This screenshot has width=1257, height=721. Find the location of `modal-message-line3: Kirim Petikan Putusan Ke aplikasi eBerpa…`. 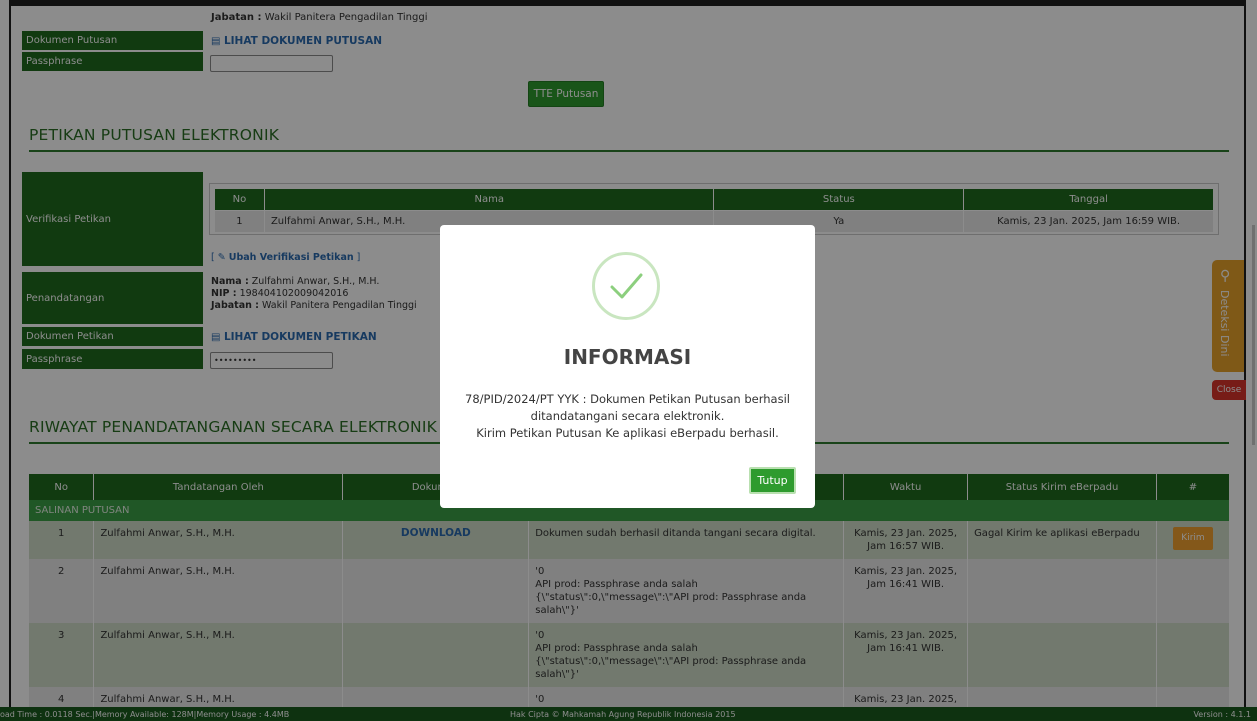

modal-message-line3: Kirim Petikan Putusan Ke aplikasi eBerpa… is located at coordinates (627, 433).